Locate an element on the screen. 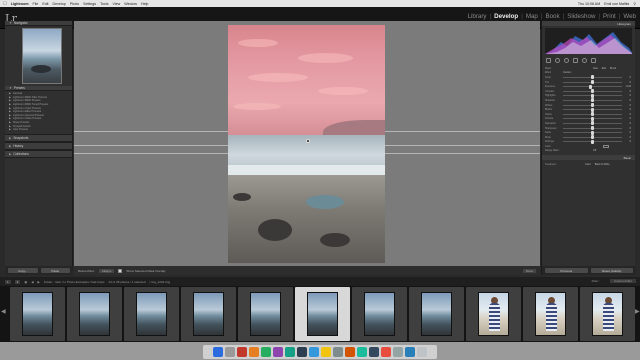  primary-monitor-button: 1 is located at coordinates (8, 281).